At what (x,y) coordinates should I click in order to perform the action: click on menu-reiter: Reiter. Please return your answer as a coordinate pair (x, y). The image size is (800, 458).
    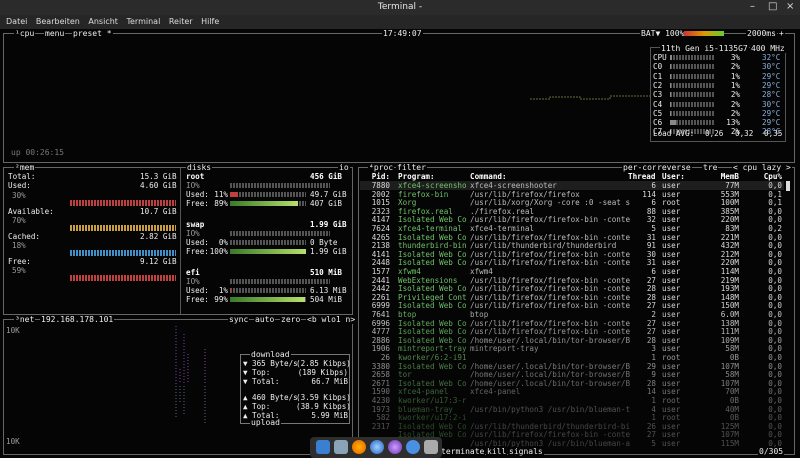
    Looking at the image, I should click on (181, 21).